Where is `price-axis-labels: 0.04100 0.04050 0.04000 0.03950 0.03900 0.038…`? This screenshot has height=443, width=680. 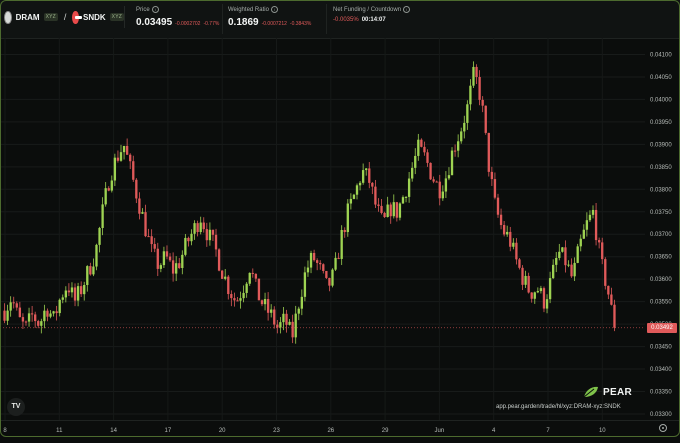 price-axis-labels: 0.04100 0.04050 0.04000 0.03950 0.03900 0.038… is located at coordinates (661, 235).